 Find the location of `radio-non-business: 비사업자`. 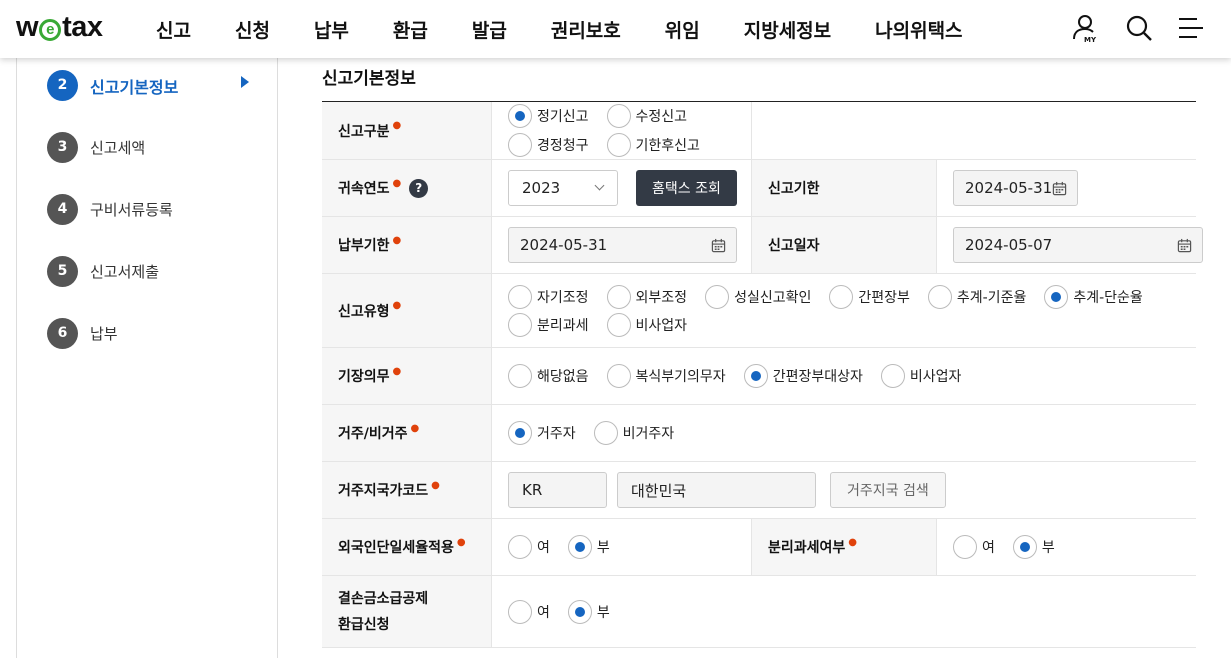

radio-non-business: 비사업자 is located at coordinates (647, 324).